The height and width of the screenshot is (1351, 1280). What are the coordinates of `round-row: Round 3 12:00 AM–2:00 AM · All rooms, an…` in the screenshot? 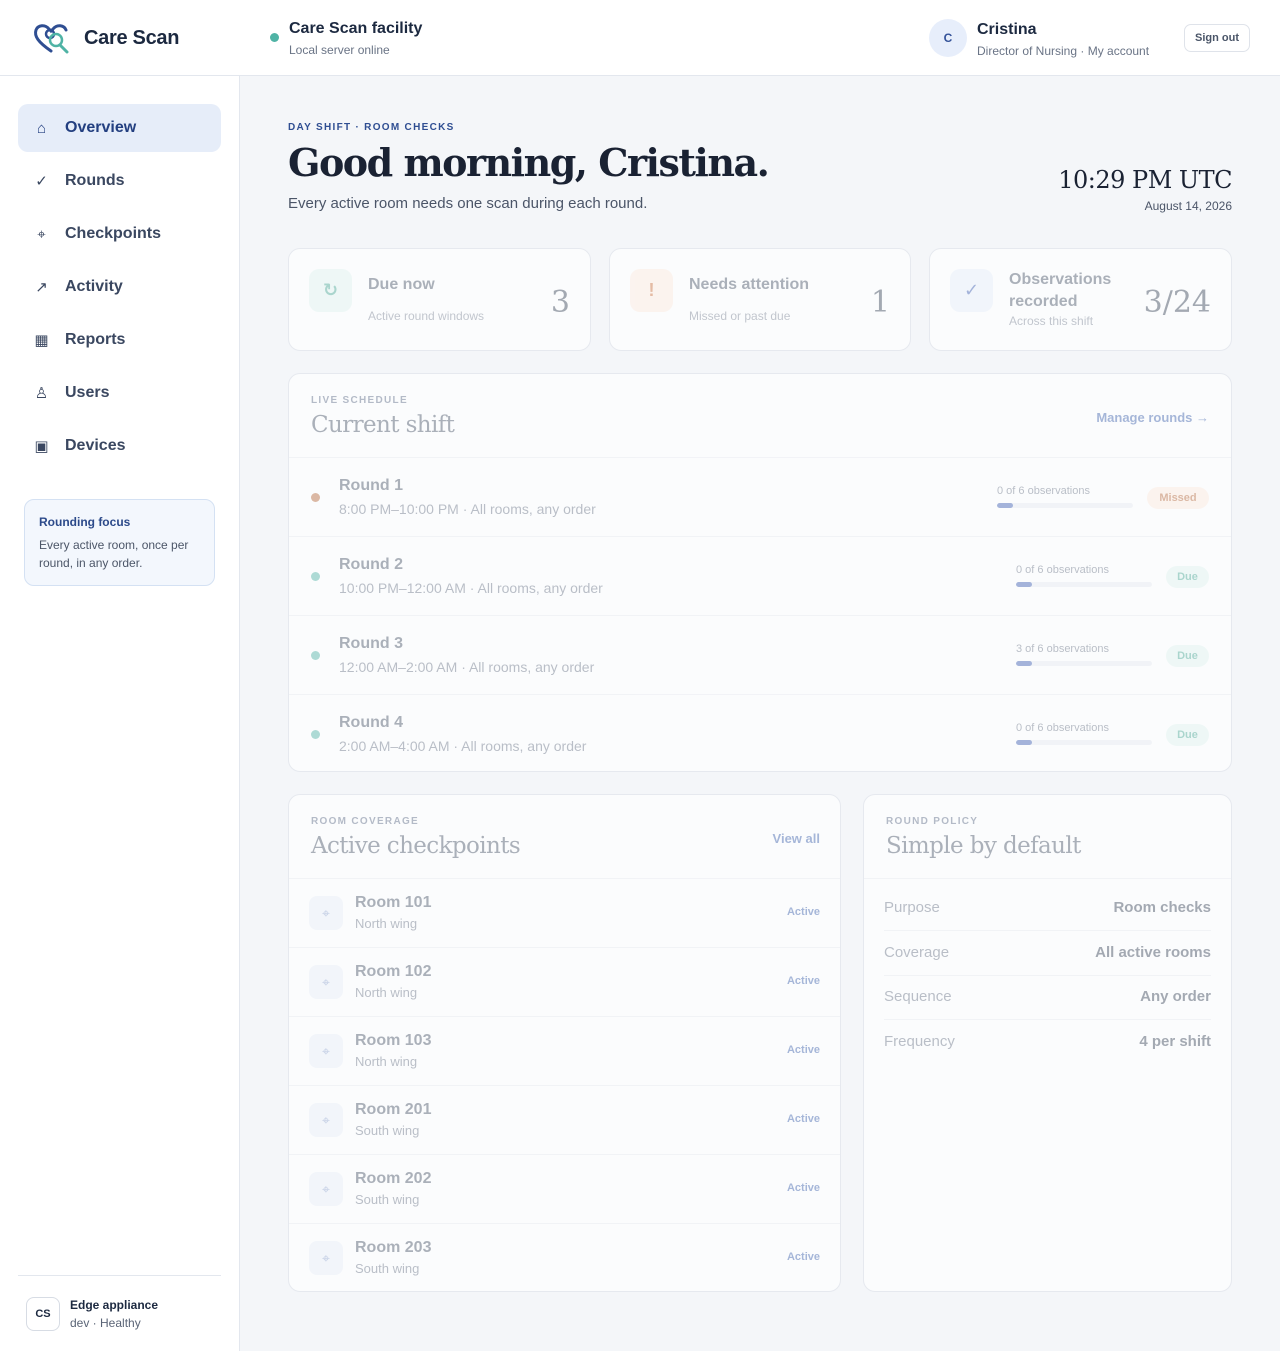 It's located at (760, 655).